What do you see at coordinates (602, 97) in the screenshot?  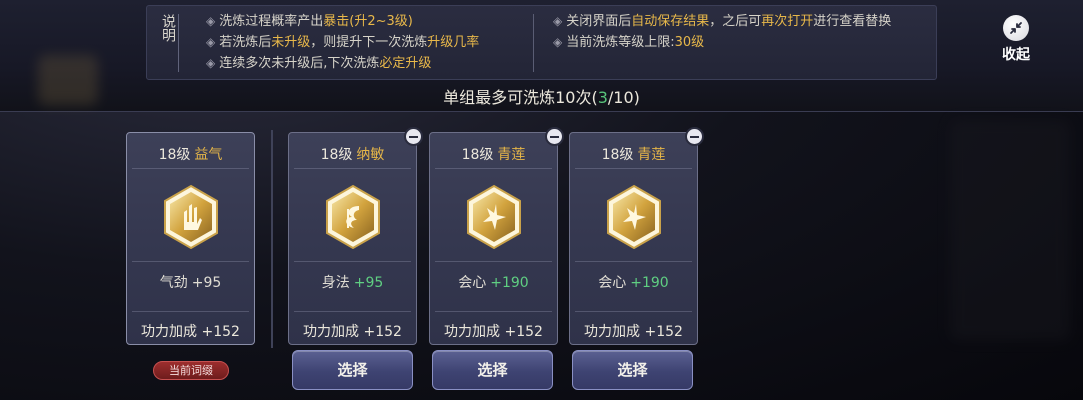 I see `reforge-count-current: 3` at bounding box center [602, 97].